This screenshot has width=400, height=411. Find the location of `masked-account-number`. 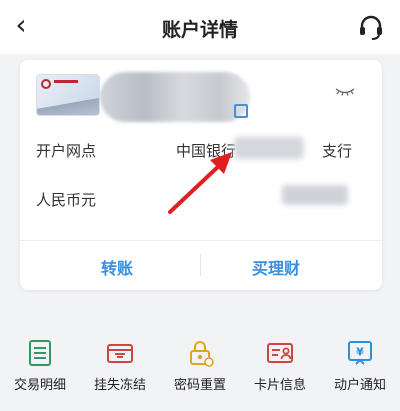

masked-account-number is located at coordinates (175, 97).